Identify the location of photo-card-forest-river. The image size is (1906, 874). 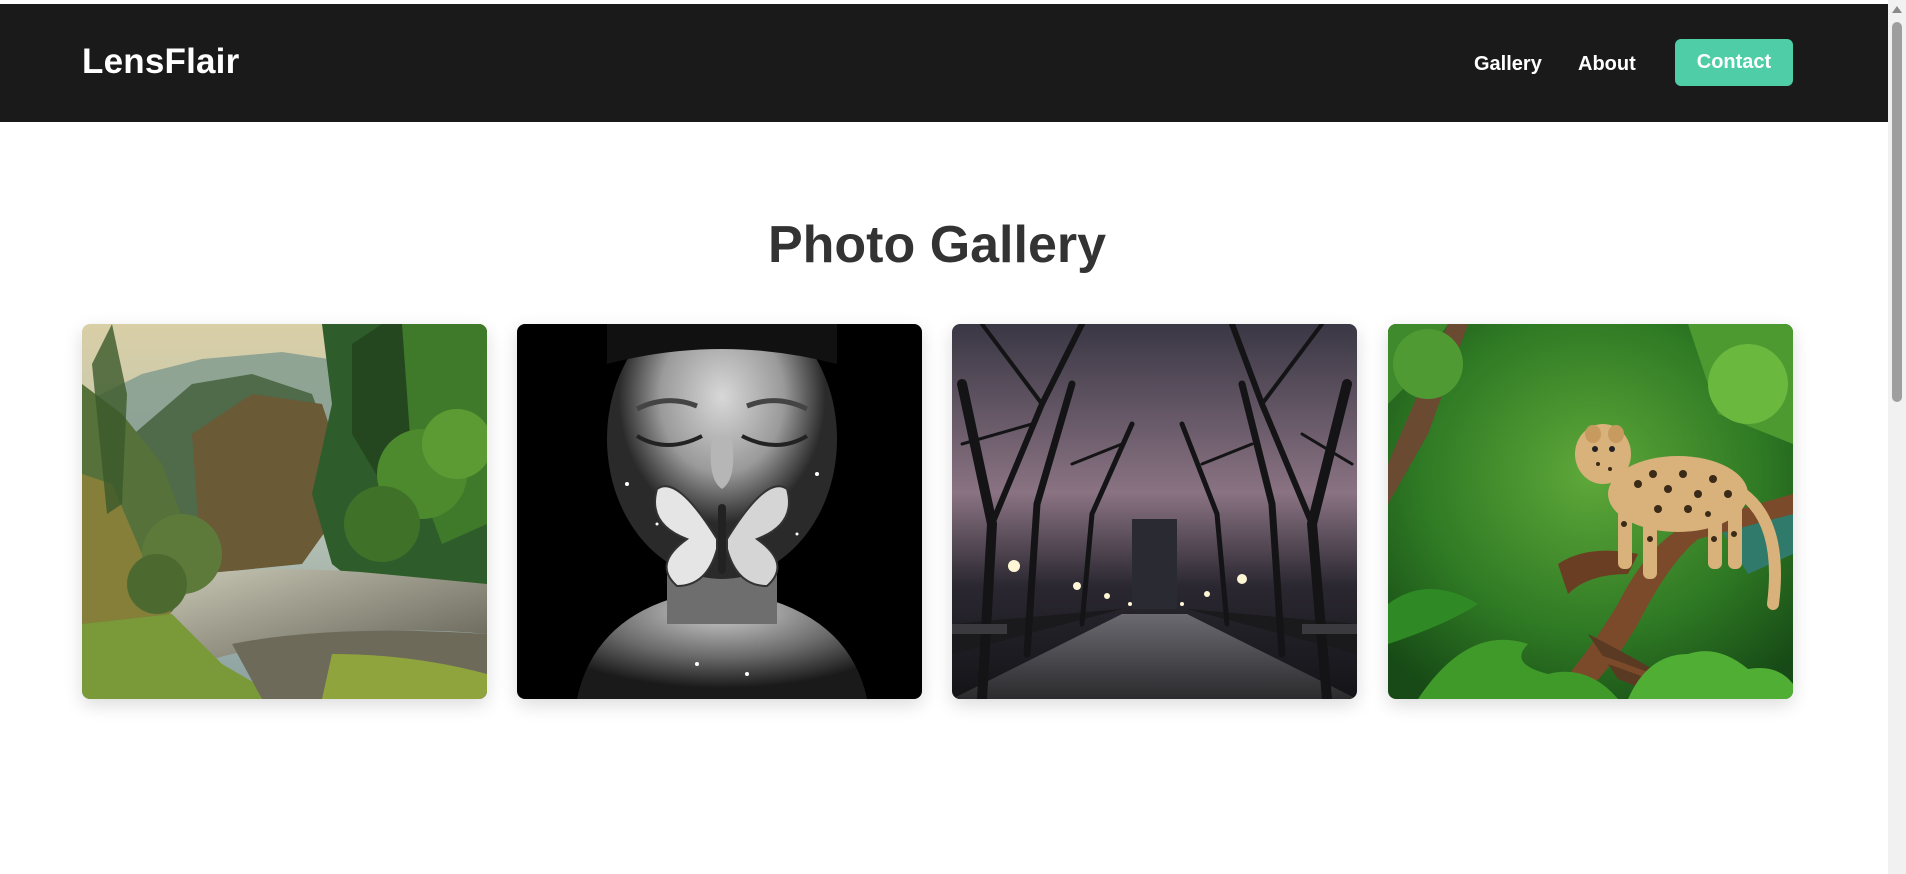
(284, 511).